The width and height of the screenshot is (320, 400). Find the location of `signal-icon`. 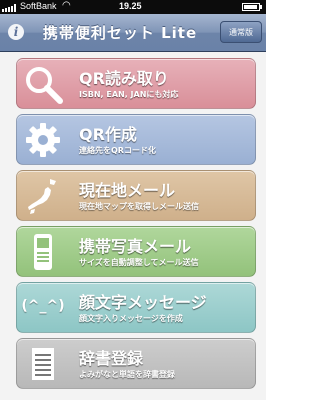

signal-icon is located at coordinates (10, 7).